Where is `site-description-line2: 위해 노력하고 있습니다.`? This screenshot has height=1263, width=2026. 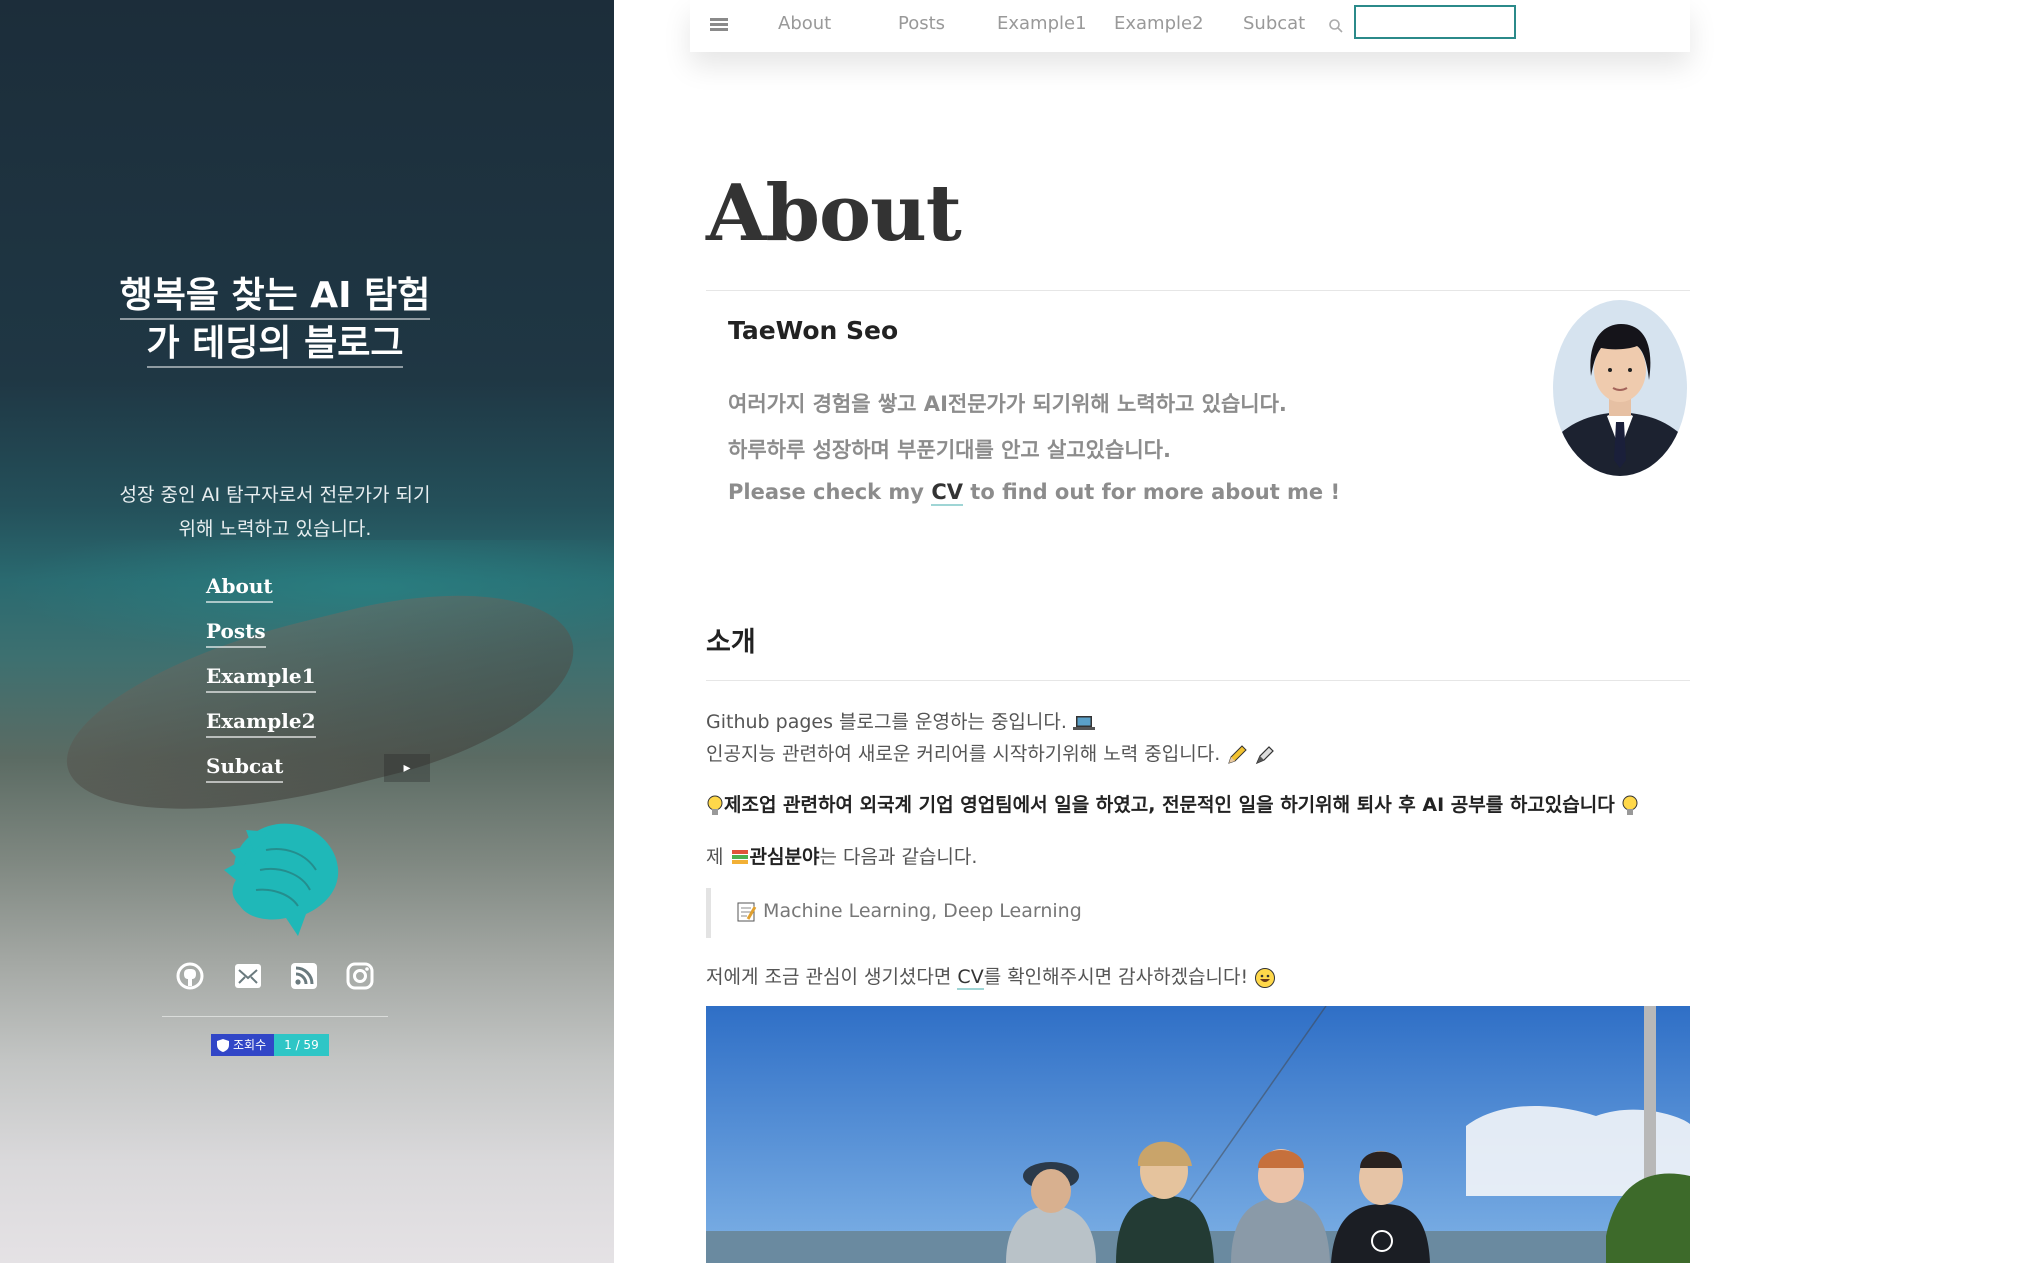 site-description-line2: 위해 노력하고 있습니다. is located at coordinates (275, 529).